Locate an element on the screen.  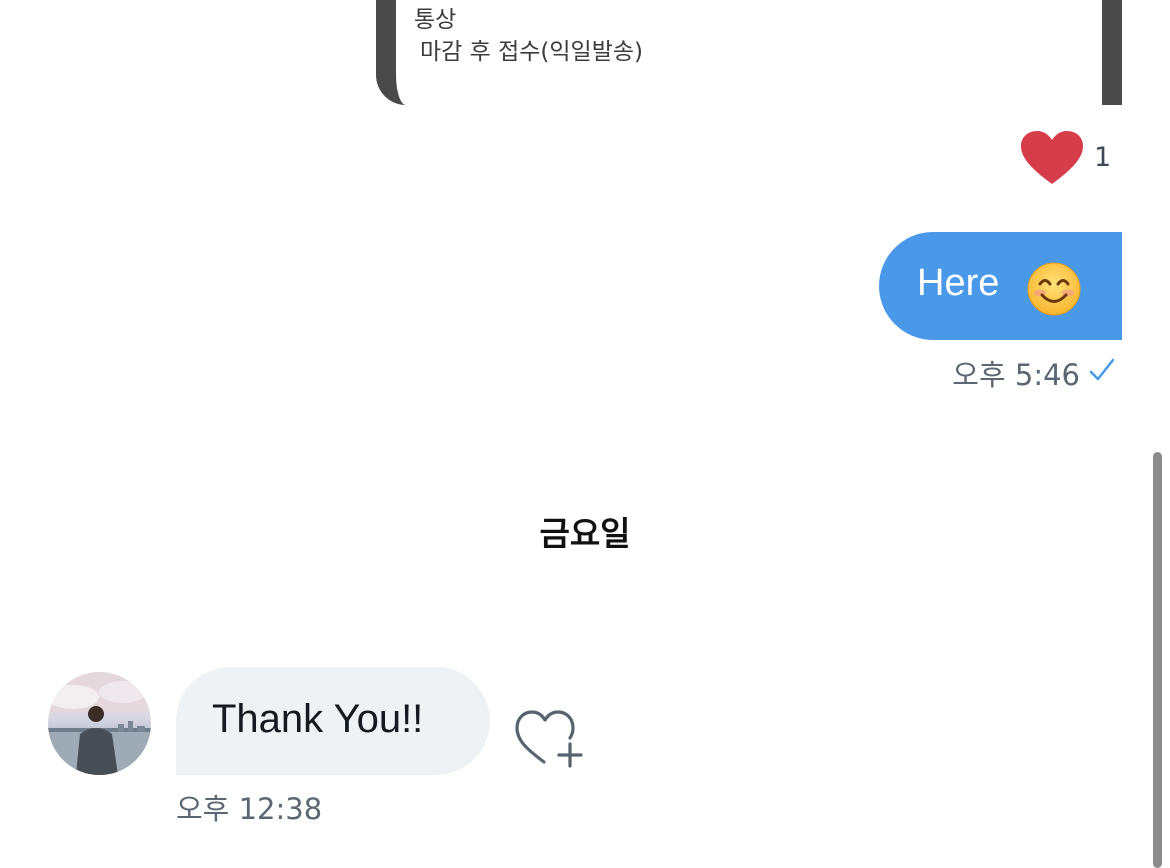
avatar is located at coordinates (99, 723).